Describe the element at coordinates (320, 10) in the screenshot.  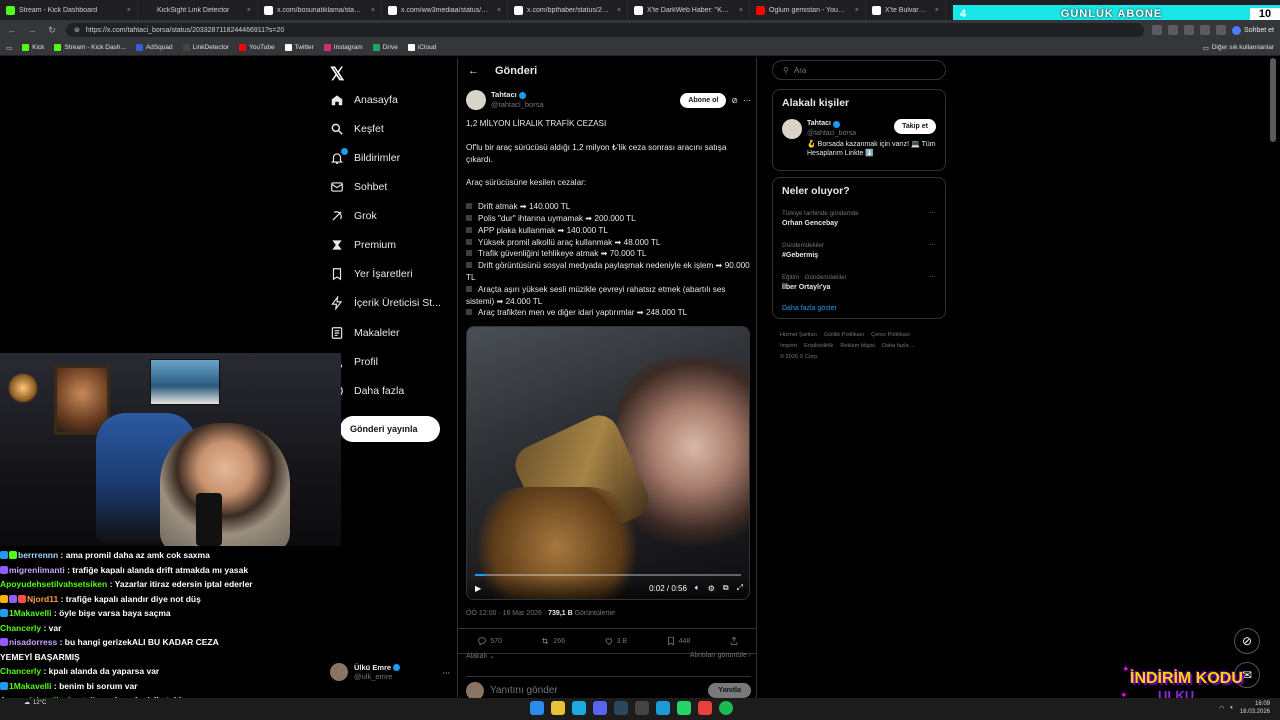
I see `browser-tab: x.com/bosunatiklama/status/20335... ×` at that location.